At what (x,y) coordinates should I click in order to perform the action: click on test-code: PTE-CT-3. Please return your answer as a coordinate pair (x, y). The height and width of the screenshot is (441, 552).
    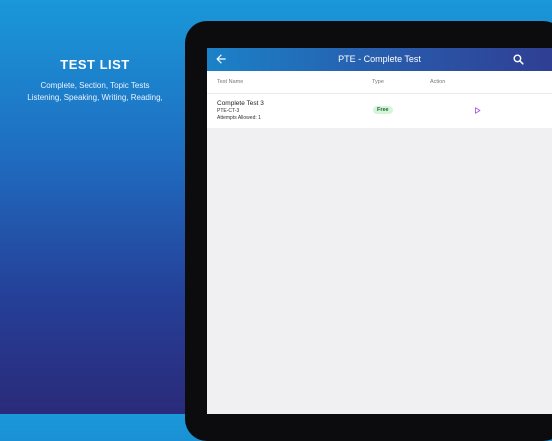
    Looking at the image, I should click on (228, 111).